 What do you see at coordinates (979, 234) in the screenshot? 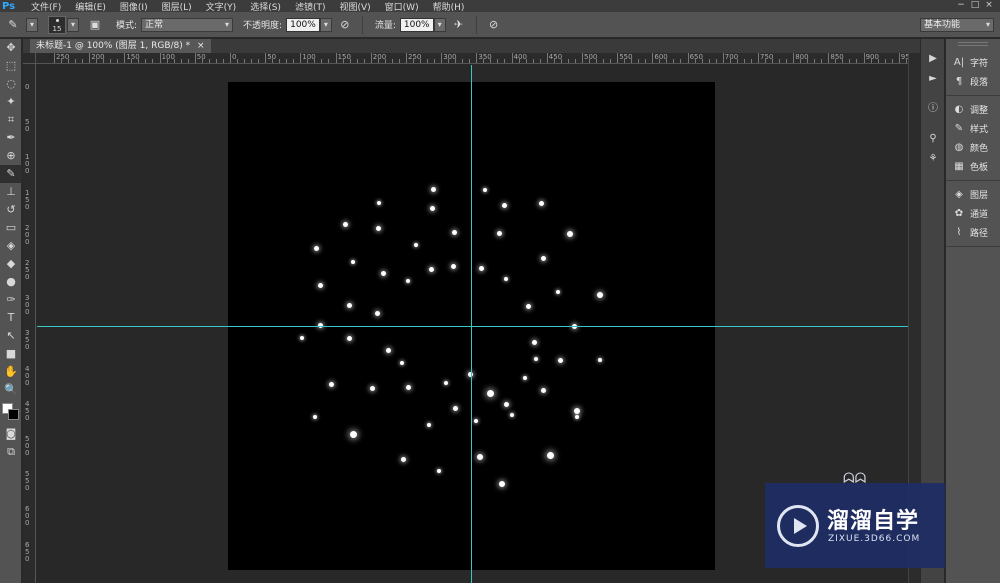
I see `panel-label: 路径` at bounding box center [979, 234].